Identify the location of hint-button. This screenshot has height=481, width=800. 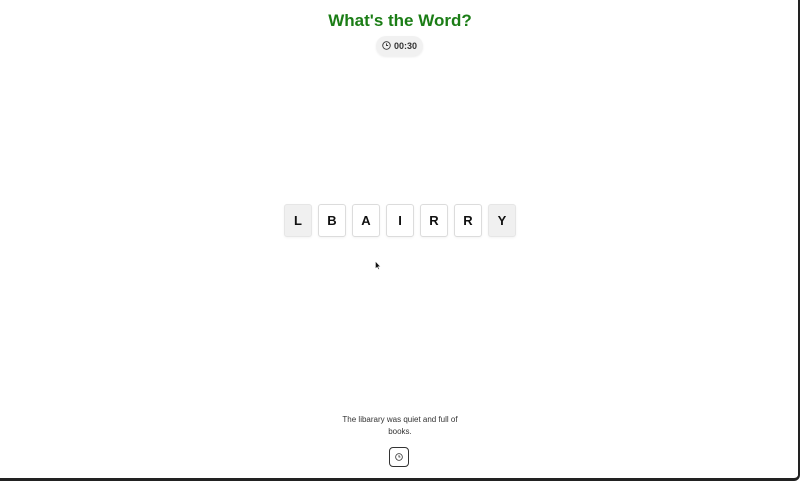
(399, 457).